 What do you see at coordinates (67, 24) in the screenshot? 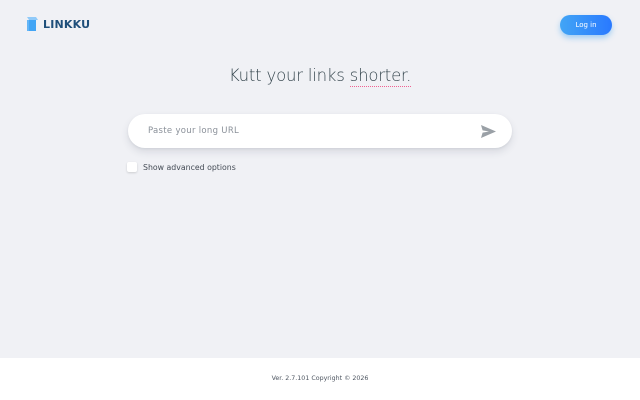
I see `logo-text: LINKKU` at bounding box center [67, 24].